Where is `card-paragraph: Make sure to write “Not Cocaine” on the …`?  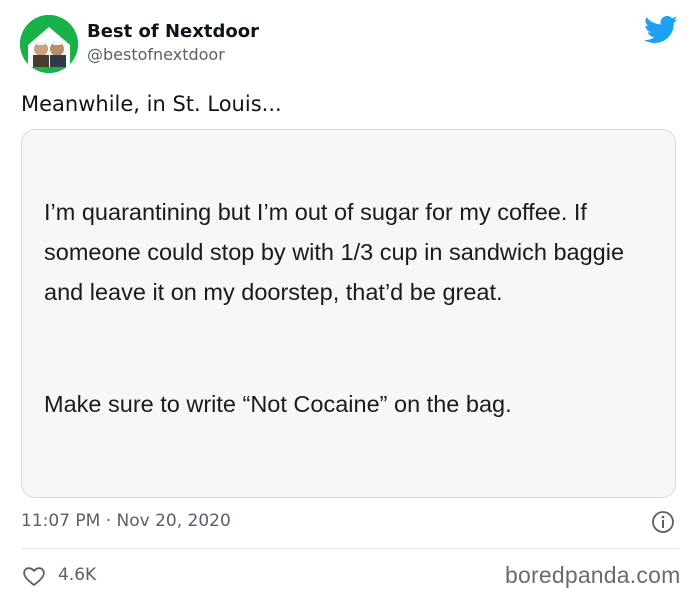 card-paragraph: Make sure to write “Not Cocaine” on the … is located at coordinates (278, 404).